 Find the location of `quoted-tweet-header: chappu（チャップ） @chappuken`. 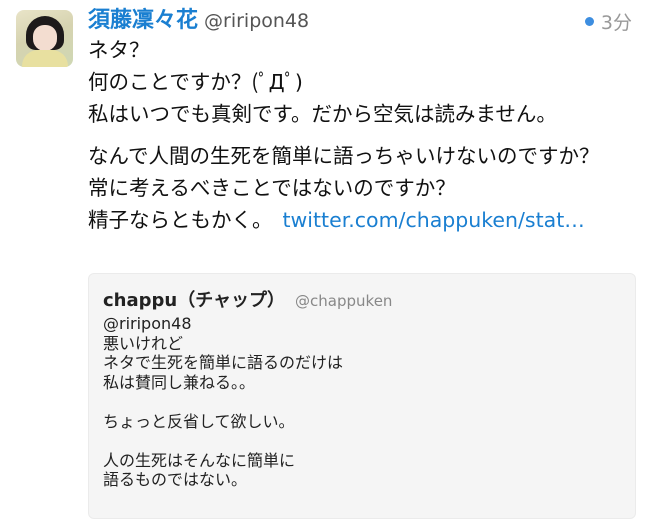

quoted-tweet-header: chappu（チャップ） @chappuken is located at coordinates (247, 299).